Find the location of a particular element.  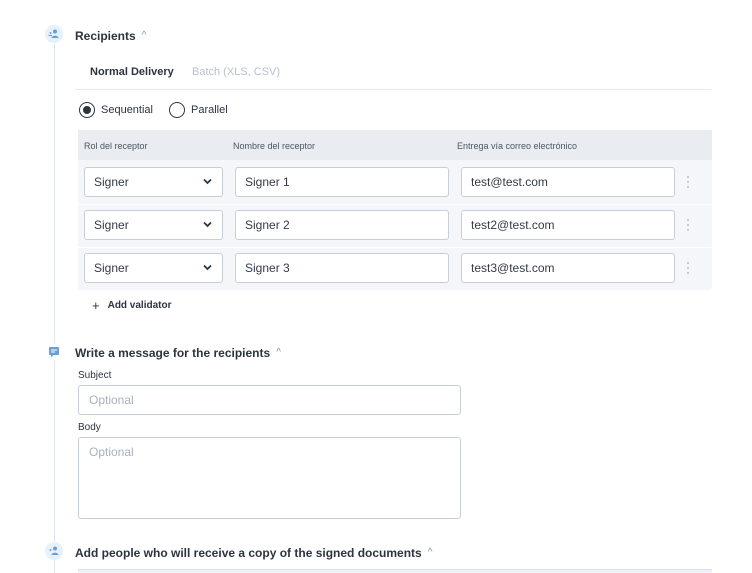

delivery-tabs: Normal Delivery Batch (XLS, CSV) is located at coordinates (393, 73).